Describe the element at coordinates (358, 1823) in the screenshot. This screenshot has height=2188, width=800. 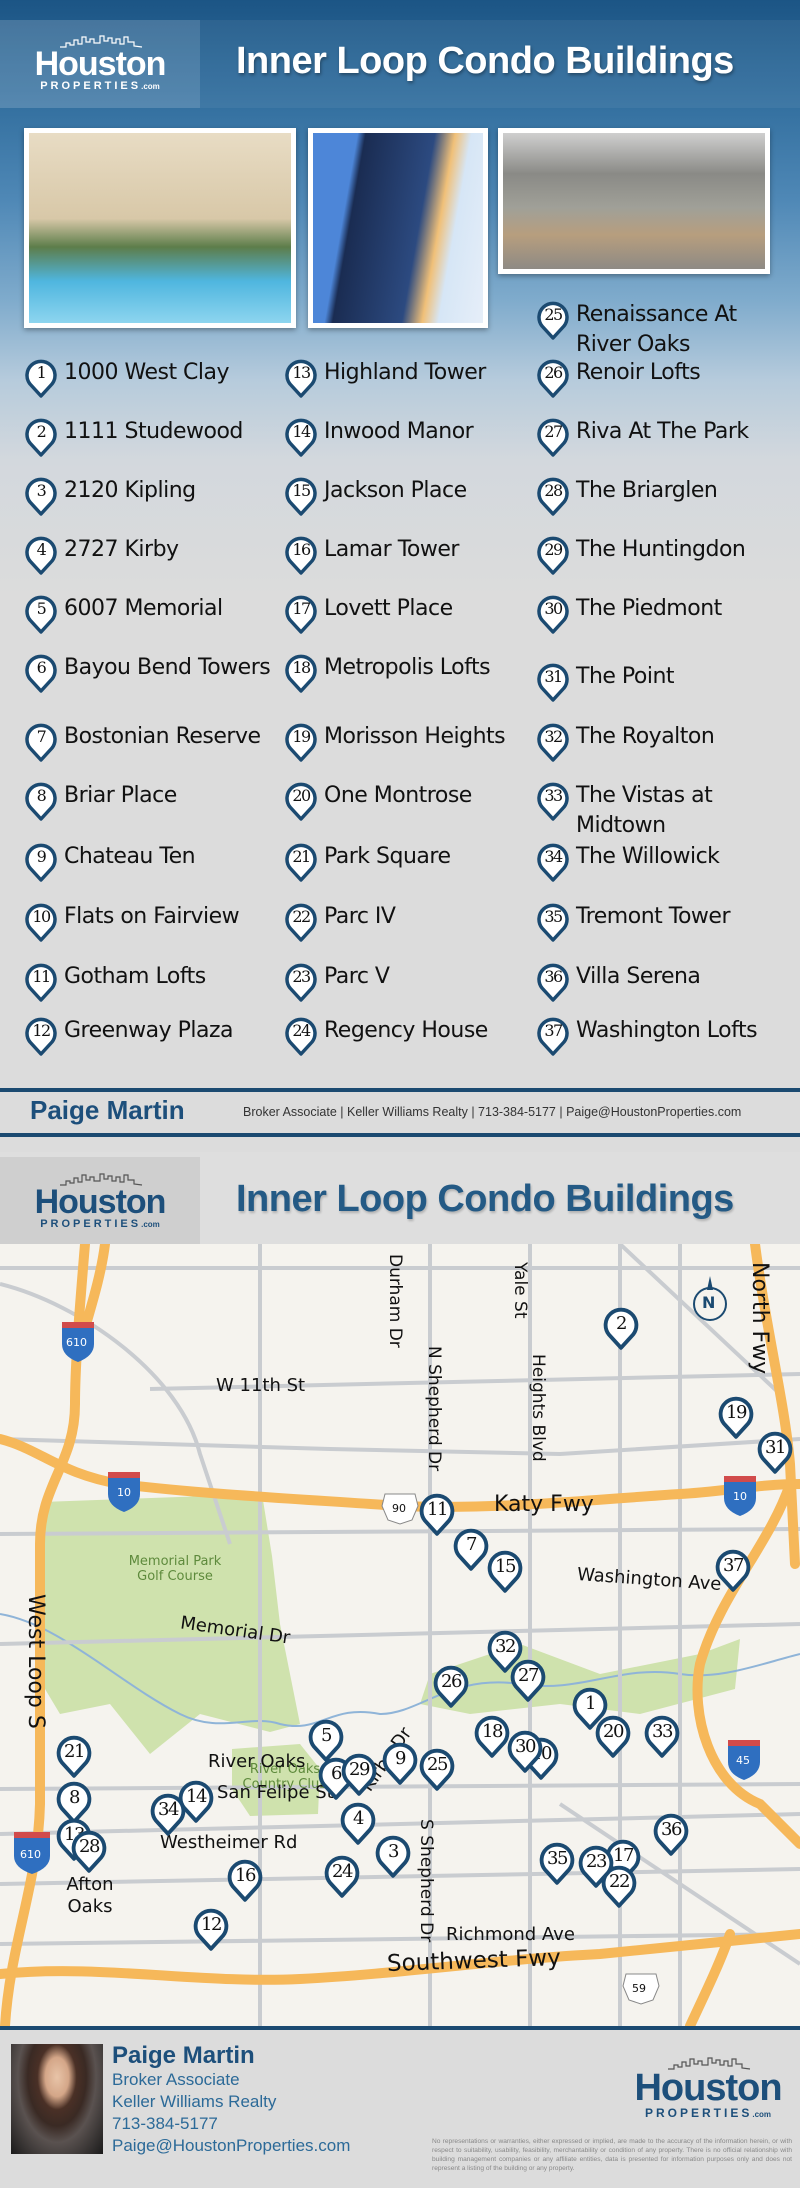
I see `map-pin: 4` at that location.